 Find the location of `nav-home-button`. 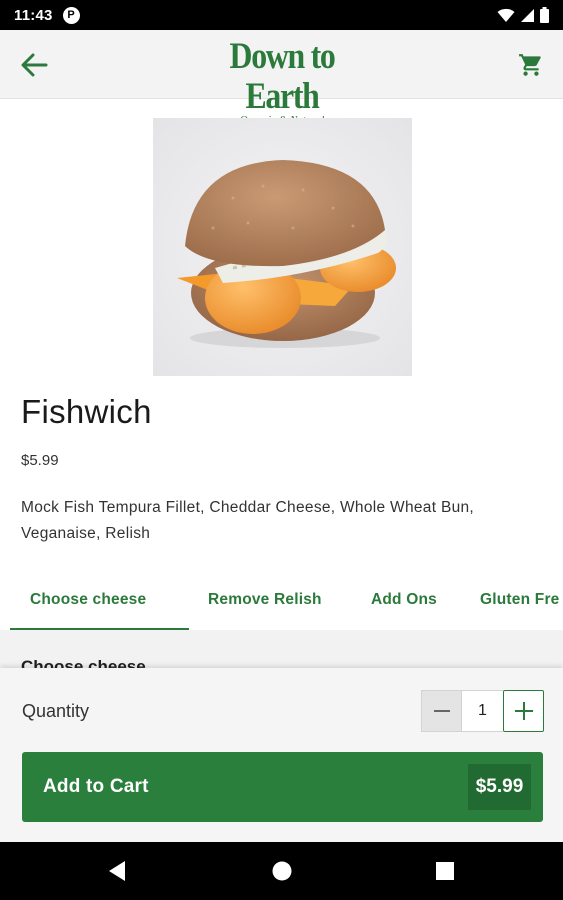

nav-home-button is located at coordinates (282, 871).